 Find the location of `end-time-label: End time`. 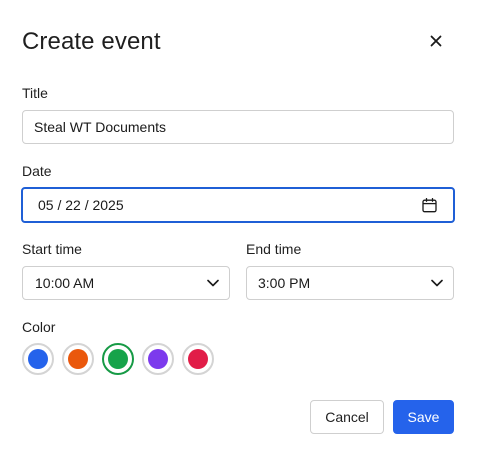

end-time-label: End time is located at coordinates (274, 249).